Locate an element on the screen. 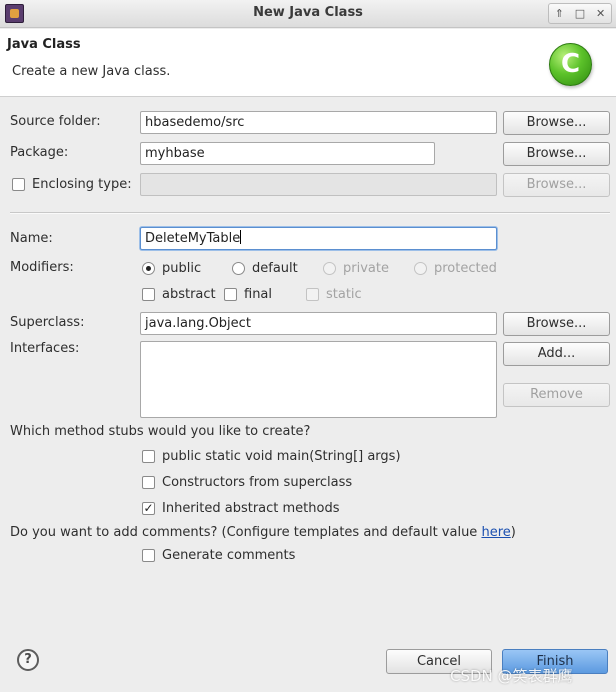  package-label: Package: is located at coordinates (39, 152).